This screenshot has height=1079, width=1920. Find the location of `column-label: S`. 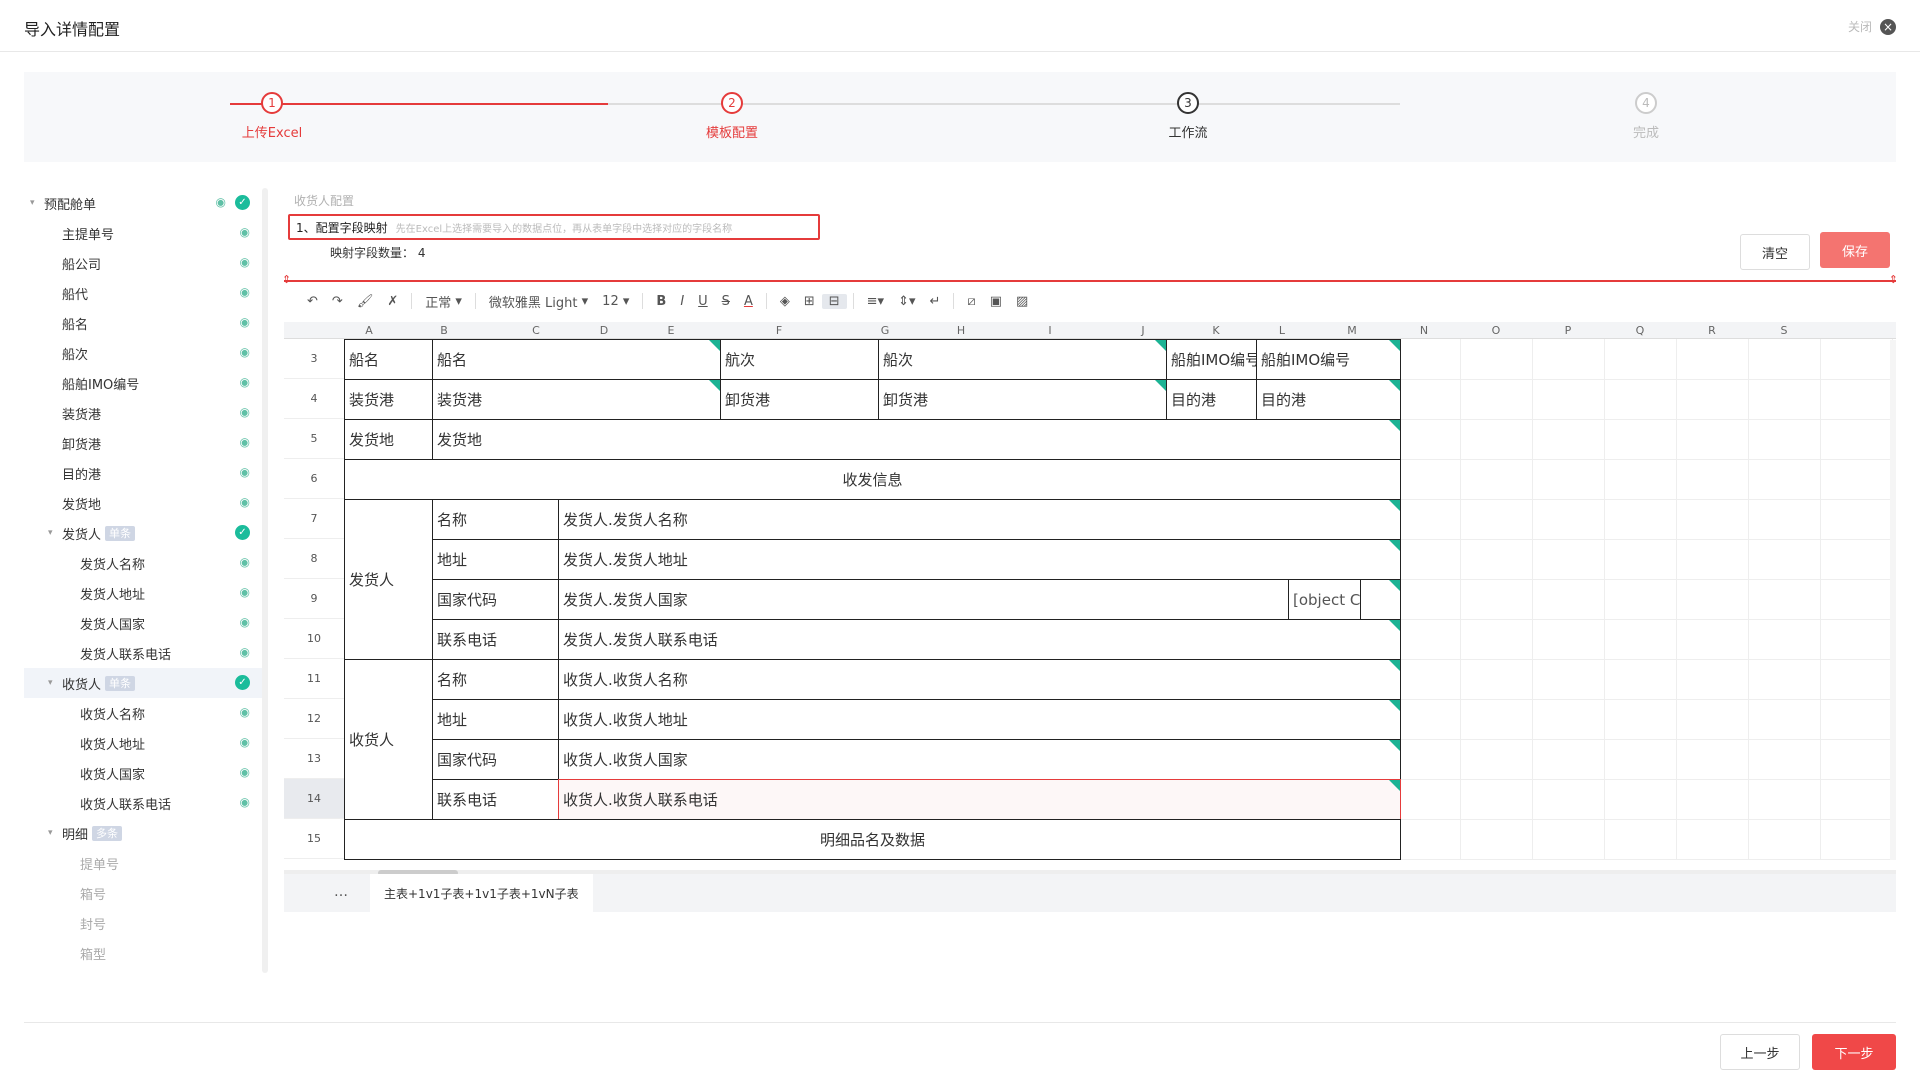

column-label: S is located at coordinates (1784, 330).